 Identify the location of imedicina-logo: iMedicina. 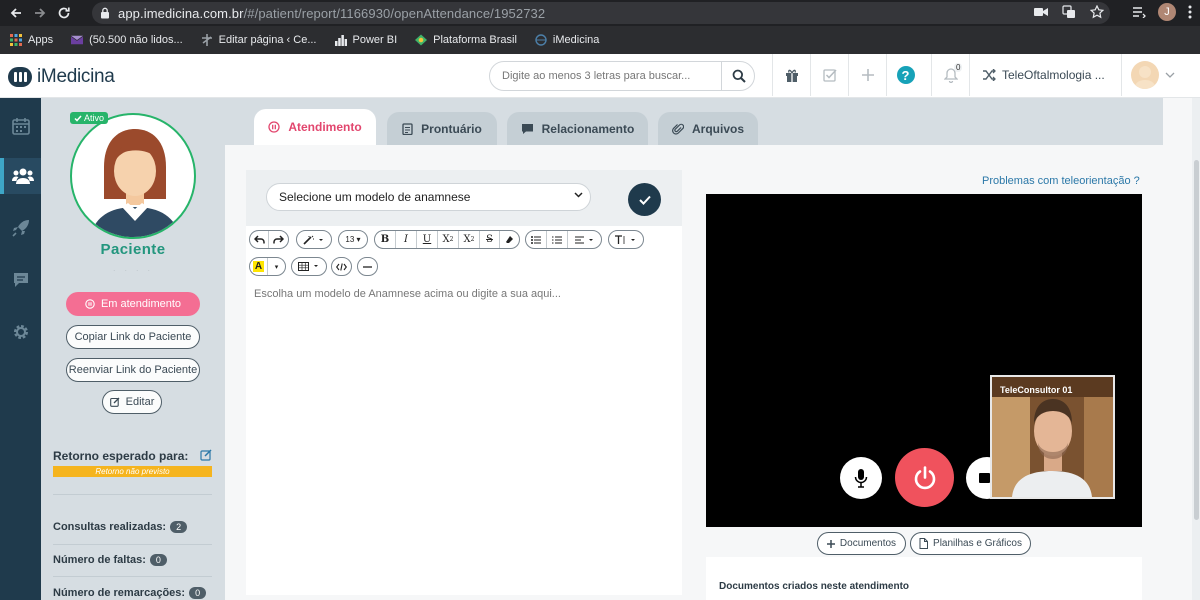
(61, 77).